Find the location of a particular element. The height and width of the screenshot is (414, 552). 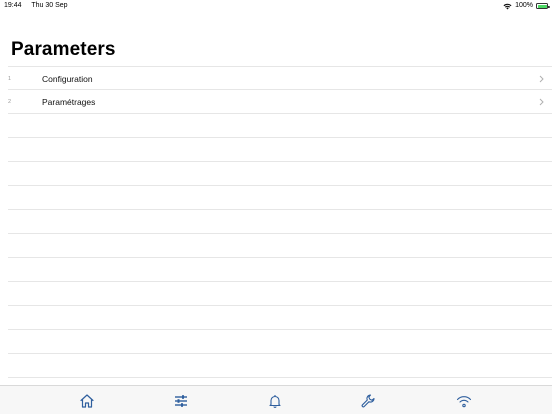

home-icon is located at coordinates (87, 401).